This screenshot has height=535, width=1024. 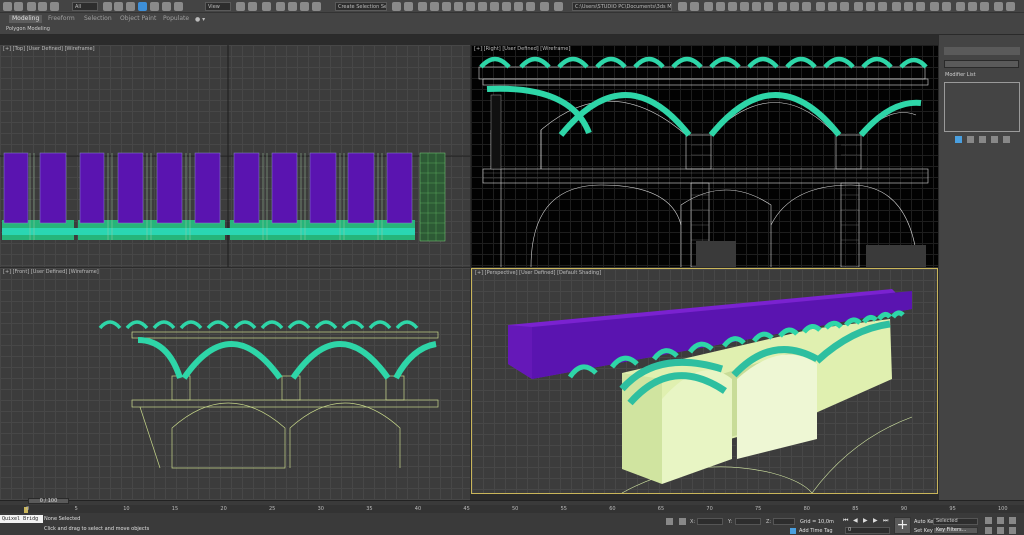 What do you see at coordinates (494, 6) in the screenshot?
I see `render-setup-icon` at bounding box center [494, 6].